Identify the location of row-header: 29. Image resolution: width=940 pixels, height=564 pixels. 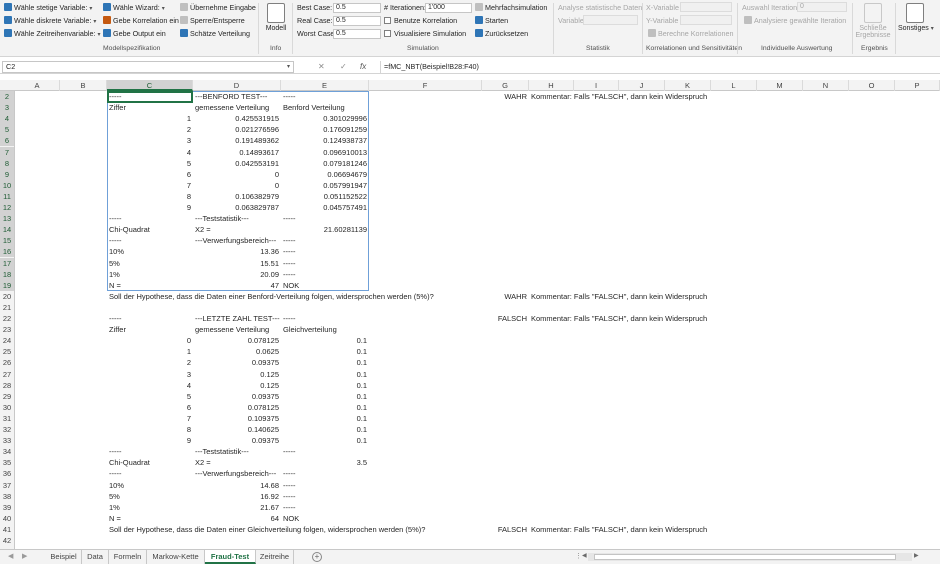
(7, 396).